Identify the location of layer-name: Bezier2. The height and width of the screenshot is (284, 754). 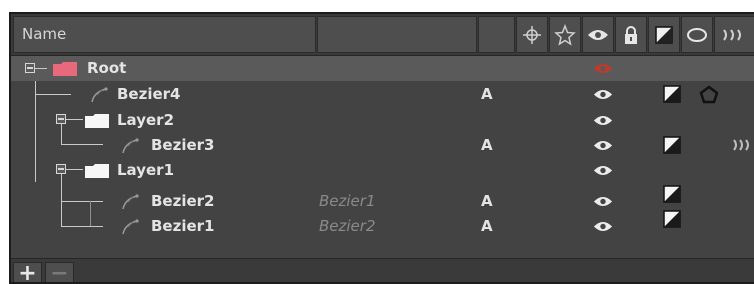
(183, 201).